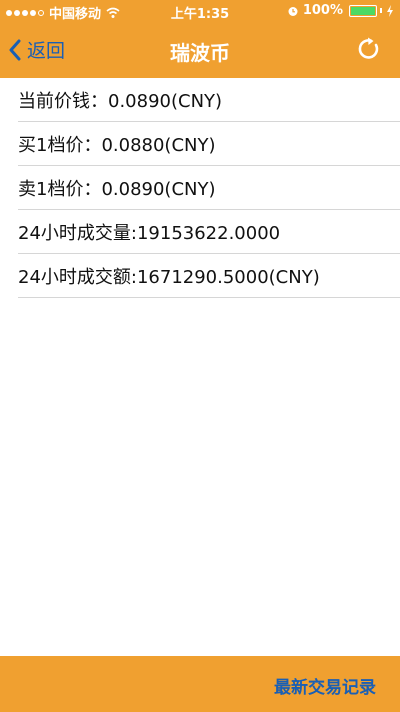 The height and width of the screenshot is (712, 400). I want to click on battery-tip, so click(381, 10).